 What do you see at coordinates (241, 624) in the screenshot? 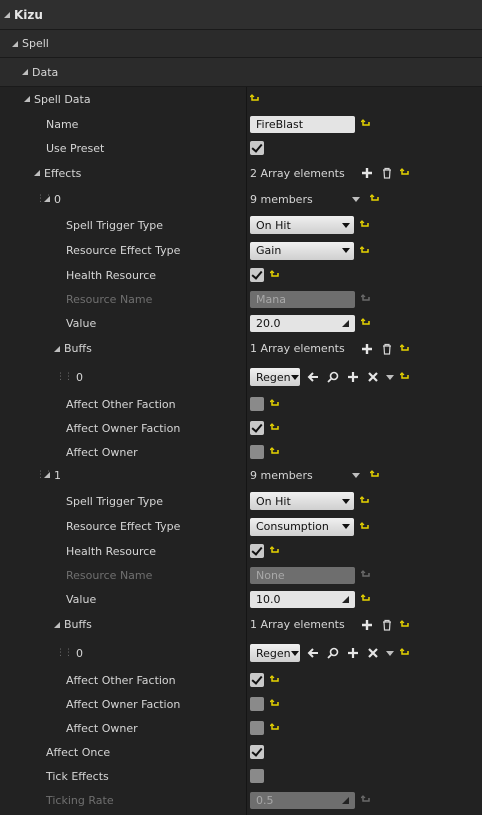
I see `row-buffs: Buffs 1 Array elements` at bounding box center [241, 624].